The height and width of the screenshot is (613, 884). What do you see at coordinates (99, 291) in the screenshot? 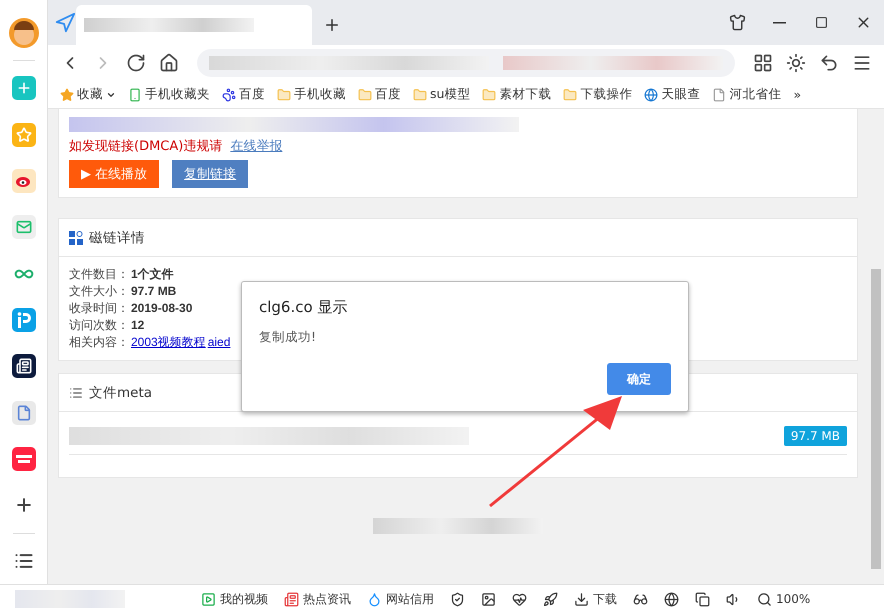
I see `info-label: 文件大小：` at bounding box center [99, 291].